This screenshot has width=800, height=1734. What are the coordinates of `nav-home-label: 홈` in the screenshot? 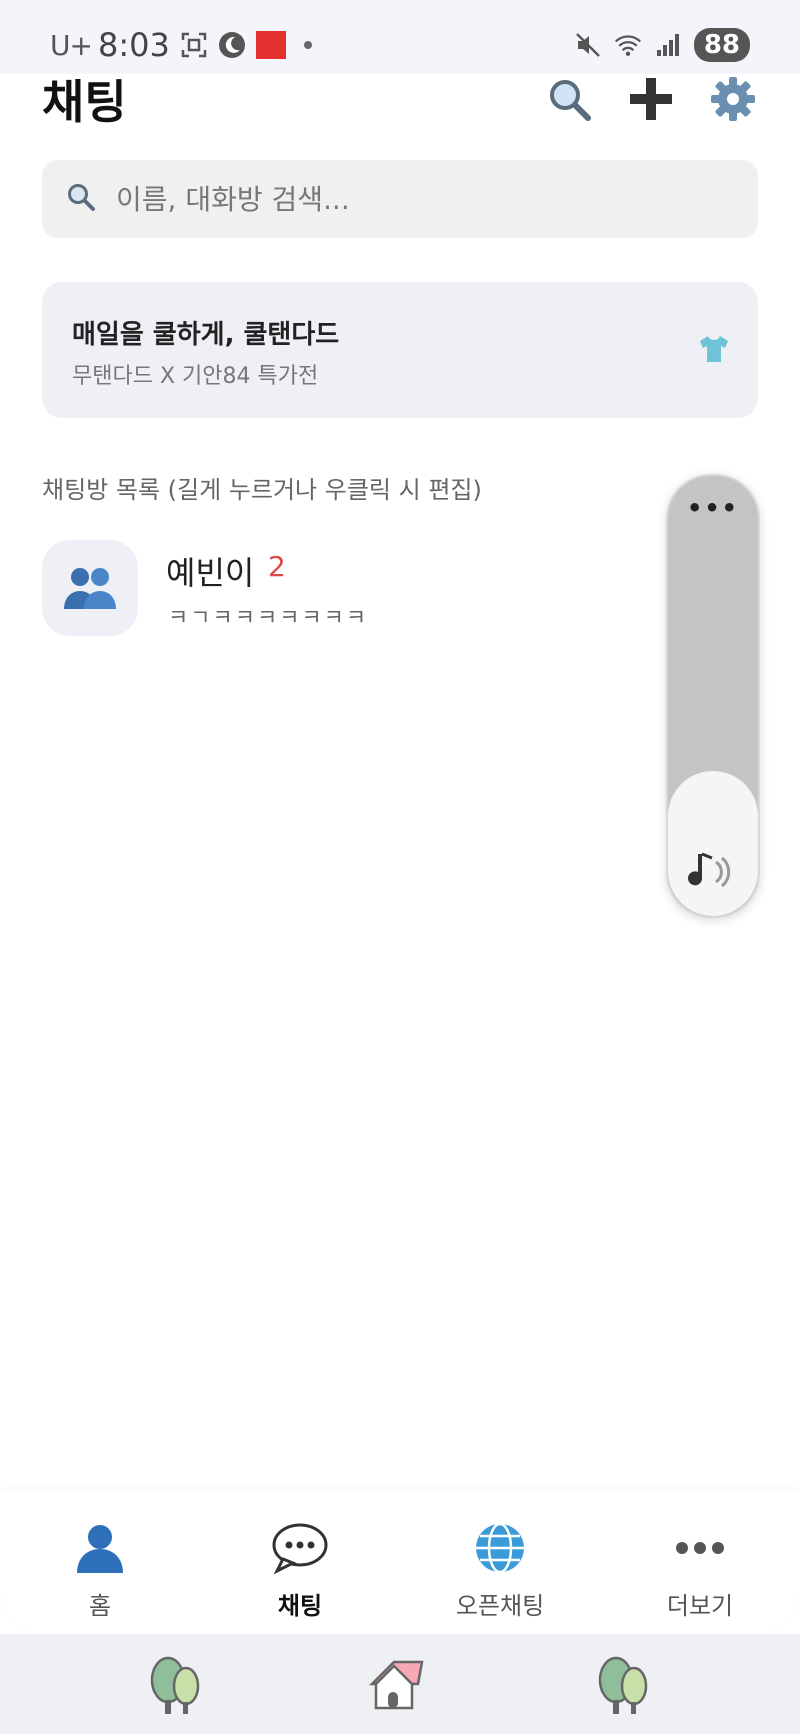 It's located at (100, 1606).